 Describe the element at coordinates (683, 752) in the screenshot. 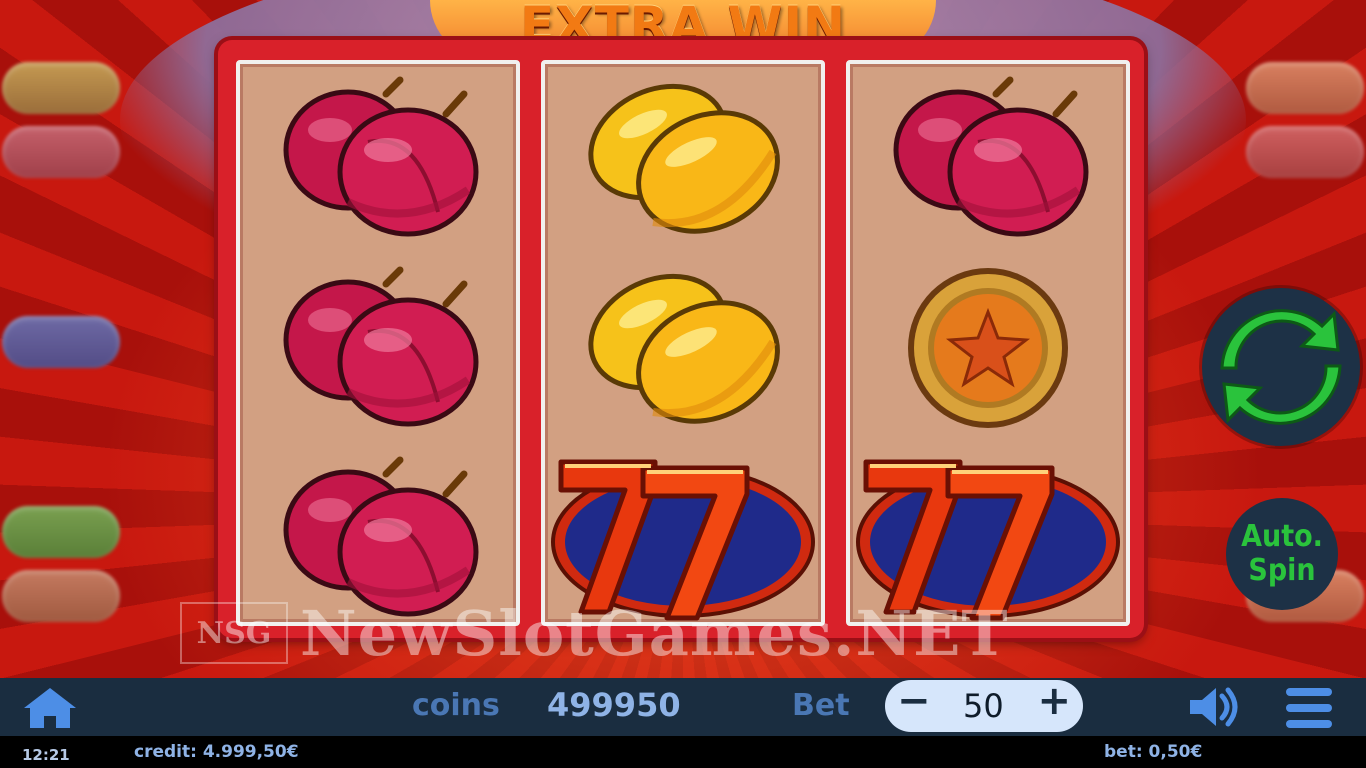

I see `status-bar: 12:21 credit: 4.999,50€ bet: 0,50€` at that location.